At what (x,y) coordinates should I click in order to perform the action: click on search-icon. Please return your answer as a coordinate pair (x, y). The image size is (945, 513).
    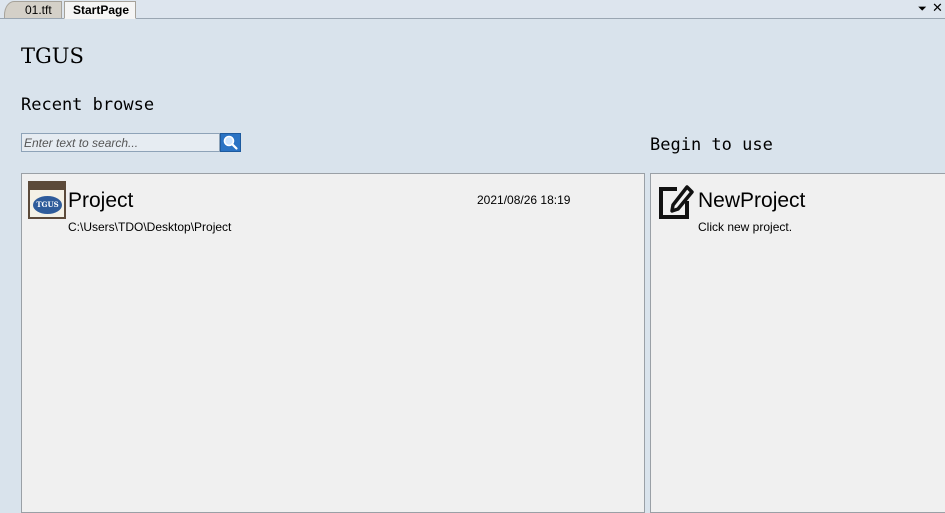
    Looking at the image, I should click on (230, 142).